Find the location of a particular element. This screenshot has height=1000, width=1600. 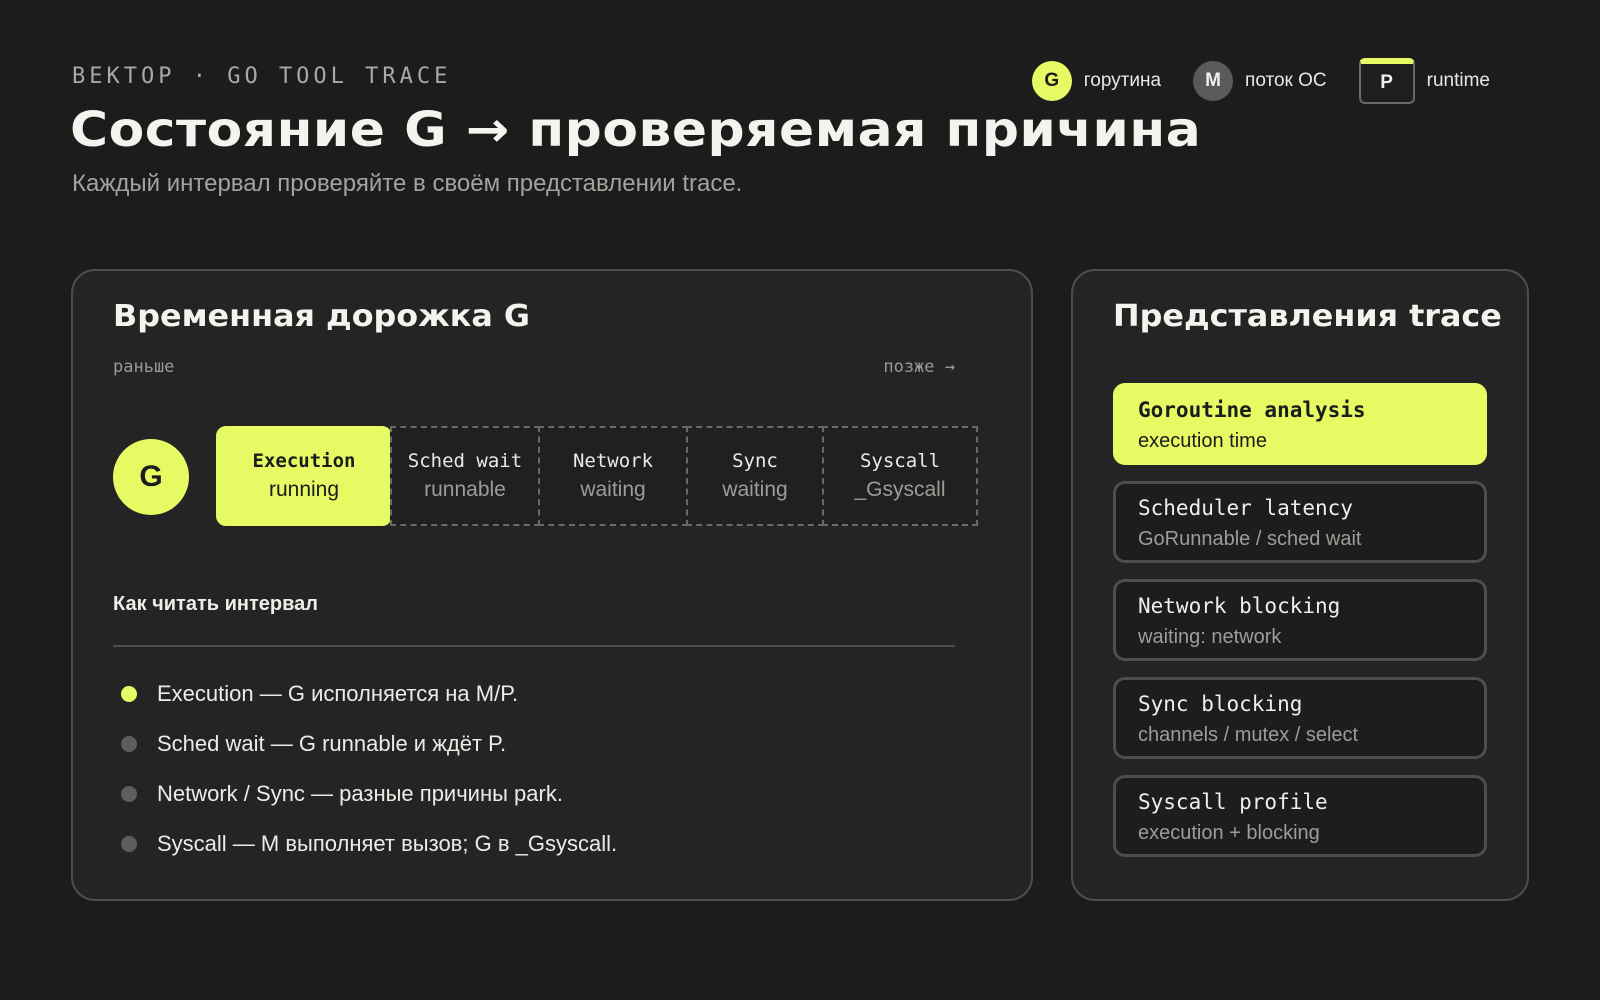

view-detail: execution + blocking is located at coordinates (1229, 833).